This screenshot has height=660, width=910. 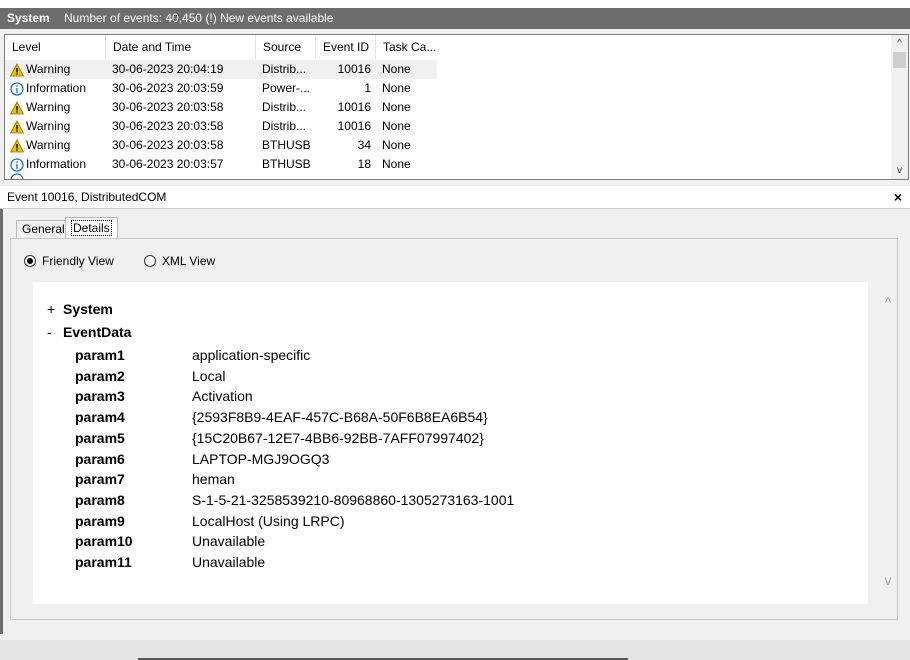 What do you see at coordinates (104, 541) in the screenshot?
I see `param-name: param10` at bounding box center [104, 541].